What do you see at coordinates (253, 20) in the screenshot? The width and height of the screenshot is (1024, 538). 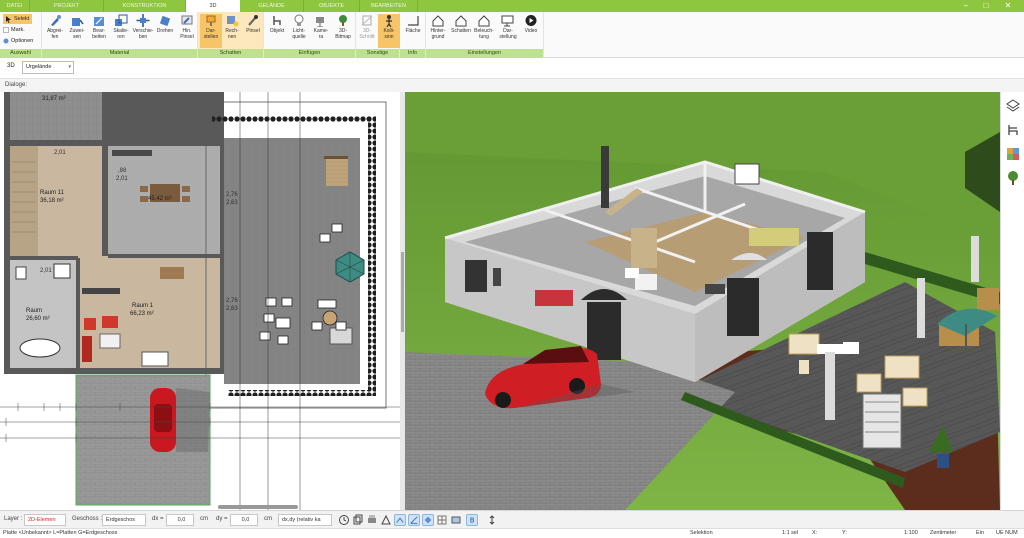 I see `shadow-brush-icon` at bounding box center [253, 20].